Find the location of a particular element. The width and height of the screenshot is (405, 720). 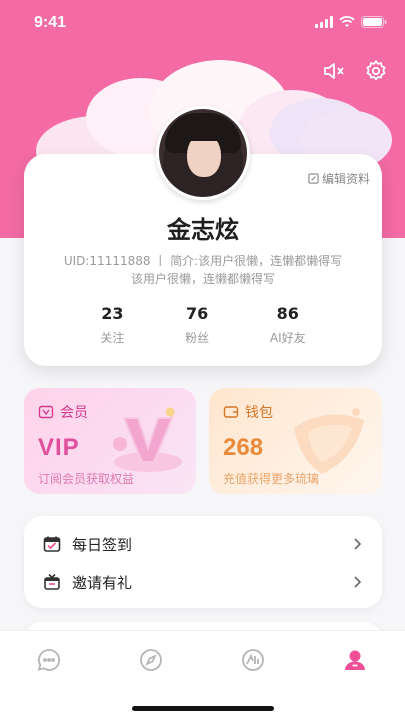

vip-badge-illustration is located at coordinates (147, 439).